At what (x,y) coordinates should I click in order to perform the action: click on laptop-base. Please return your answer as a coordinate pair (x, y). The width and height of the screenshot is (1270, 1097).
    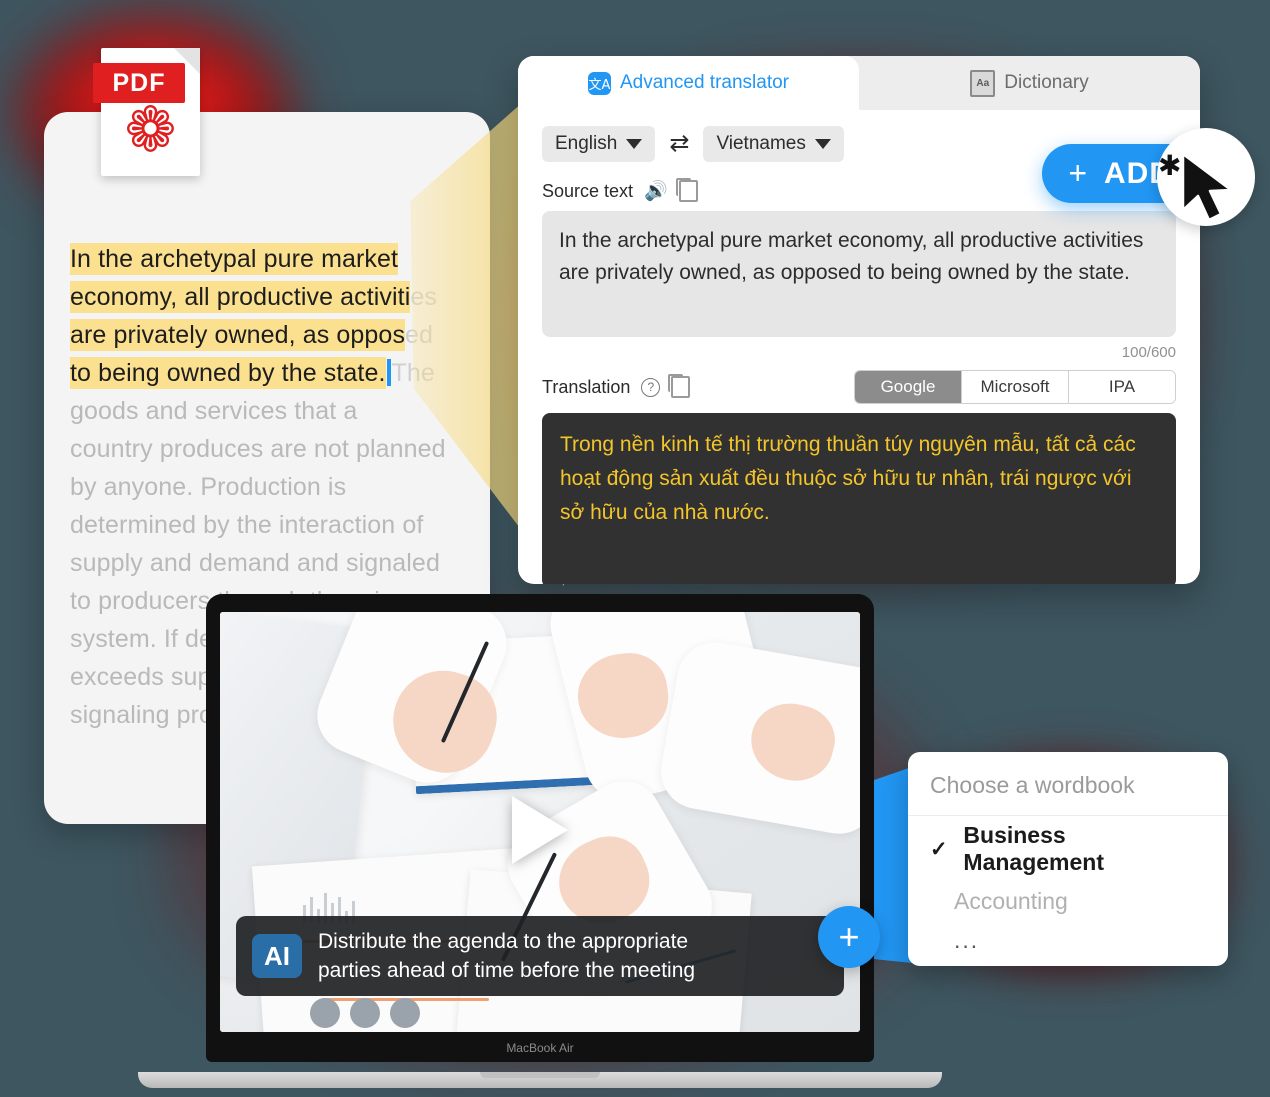
    Looking at the image, I should click on (540, 1080).